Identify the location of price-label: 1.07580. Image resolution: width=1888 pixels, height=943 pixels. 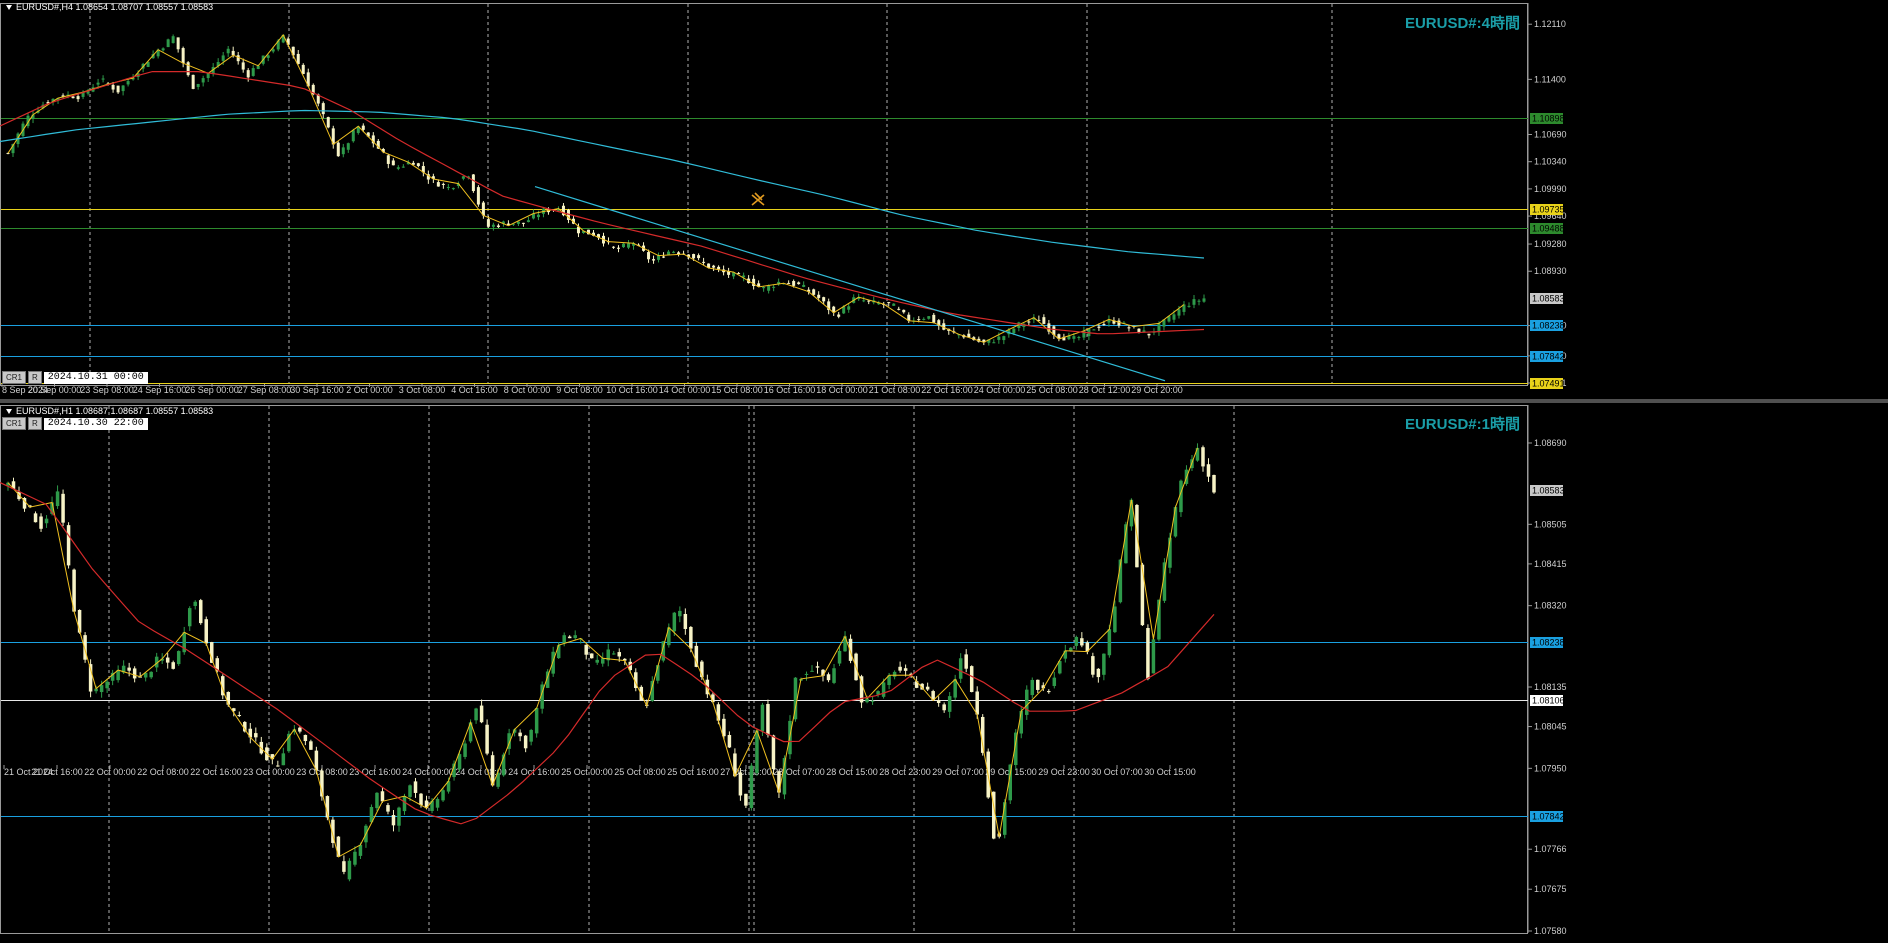
(1550, 931).